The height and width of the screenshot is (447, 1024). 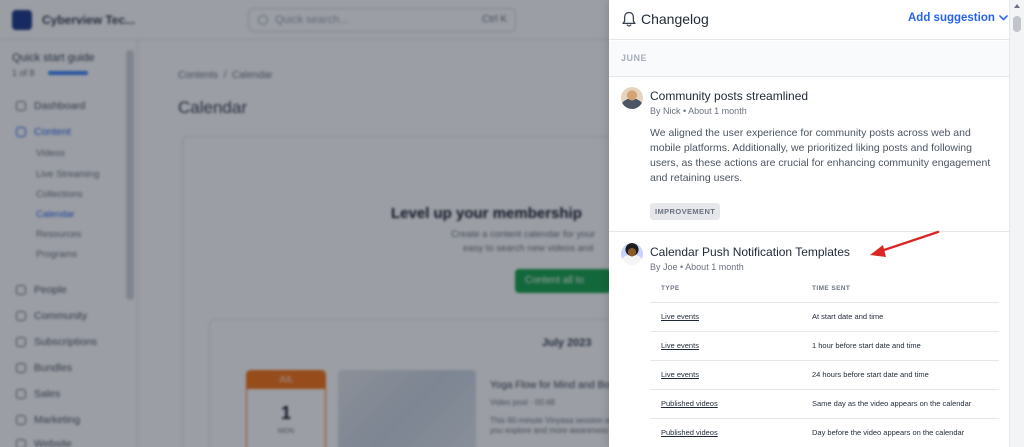 I want to click on scrollbar-thumb, so click(x=1017, y=24).